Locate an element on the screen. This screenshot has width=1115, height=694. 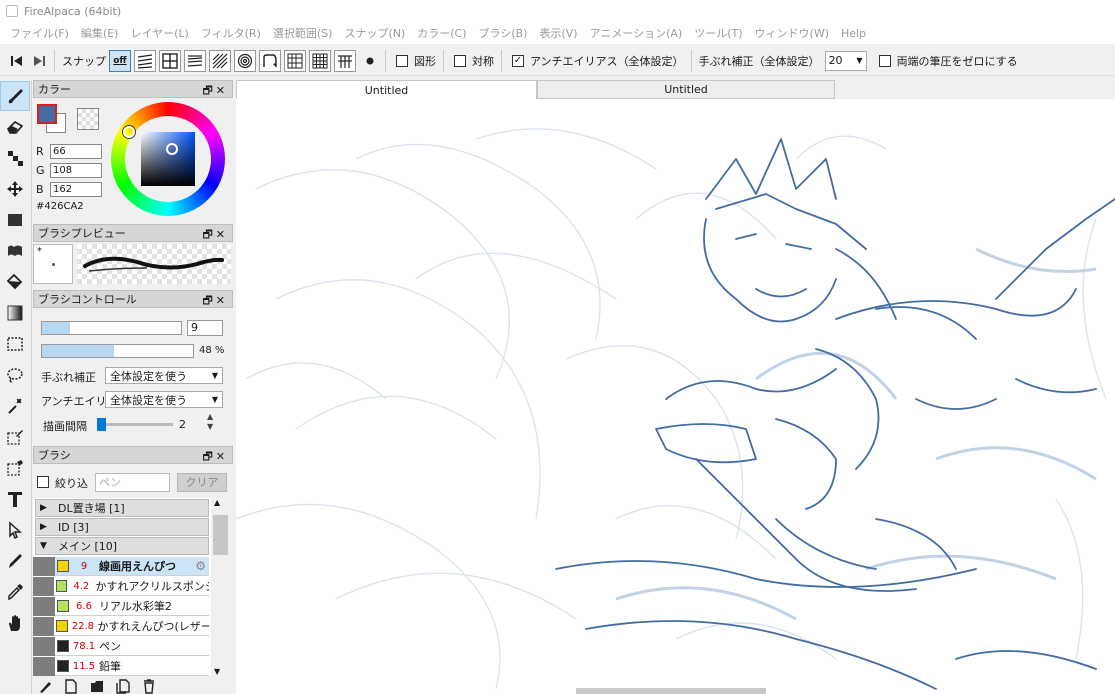
antialias-checkbox: ✓ is located at coordinates (518, 60).